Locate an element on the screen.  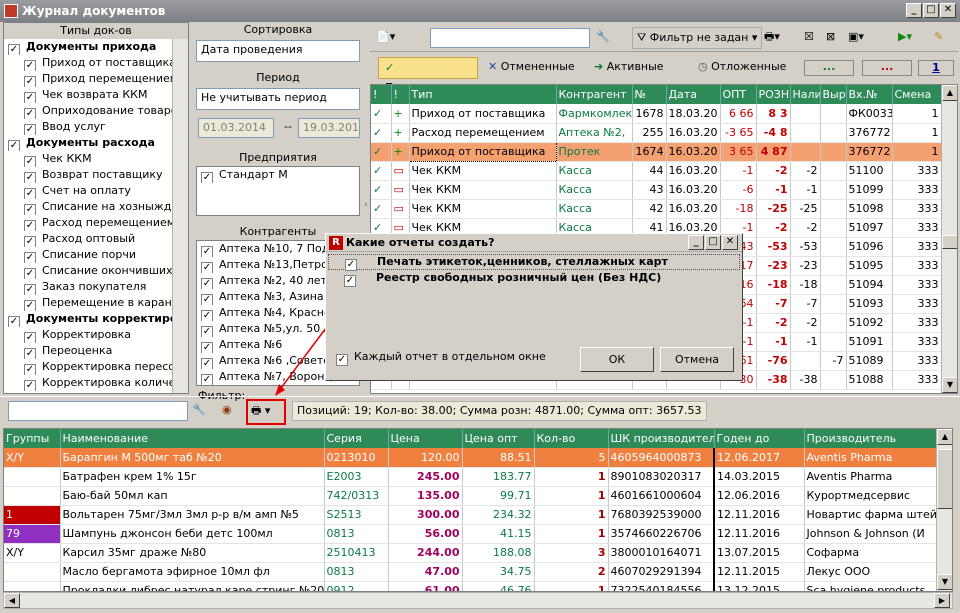
hscroll-right-icon: ▶ is located at coordinates (942, 600).